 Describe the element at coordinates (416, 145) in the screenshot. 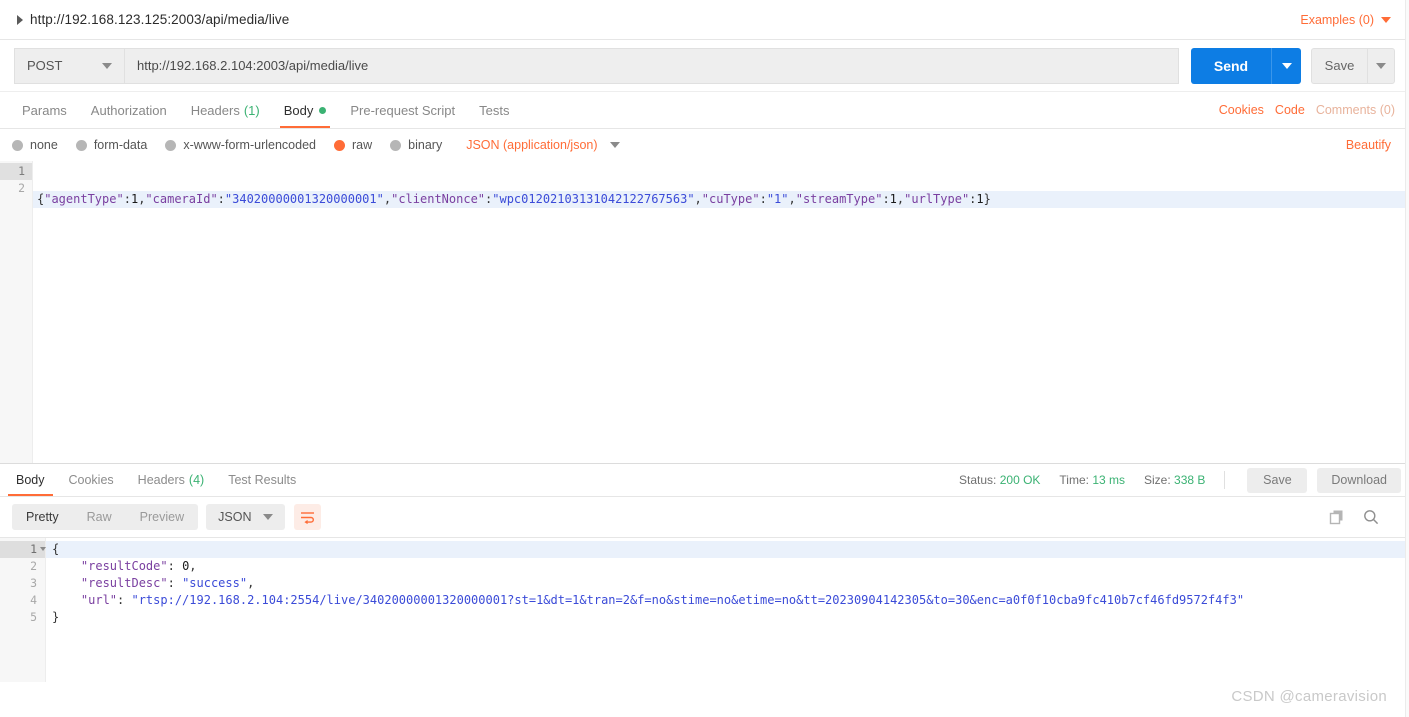

I see `body-type-binary: binary` at that location.